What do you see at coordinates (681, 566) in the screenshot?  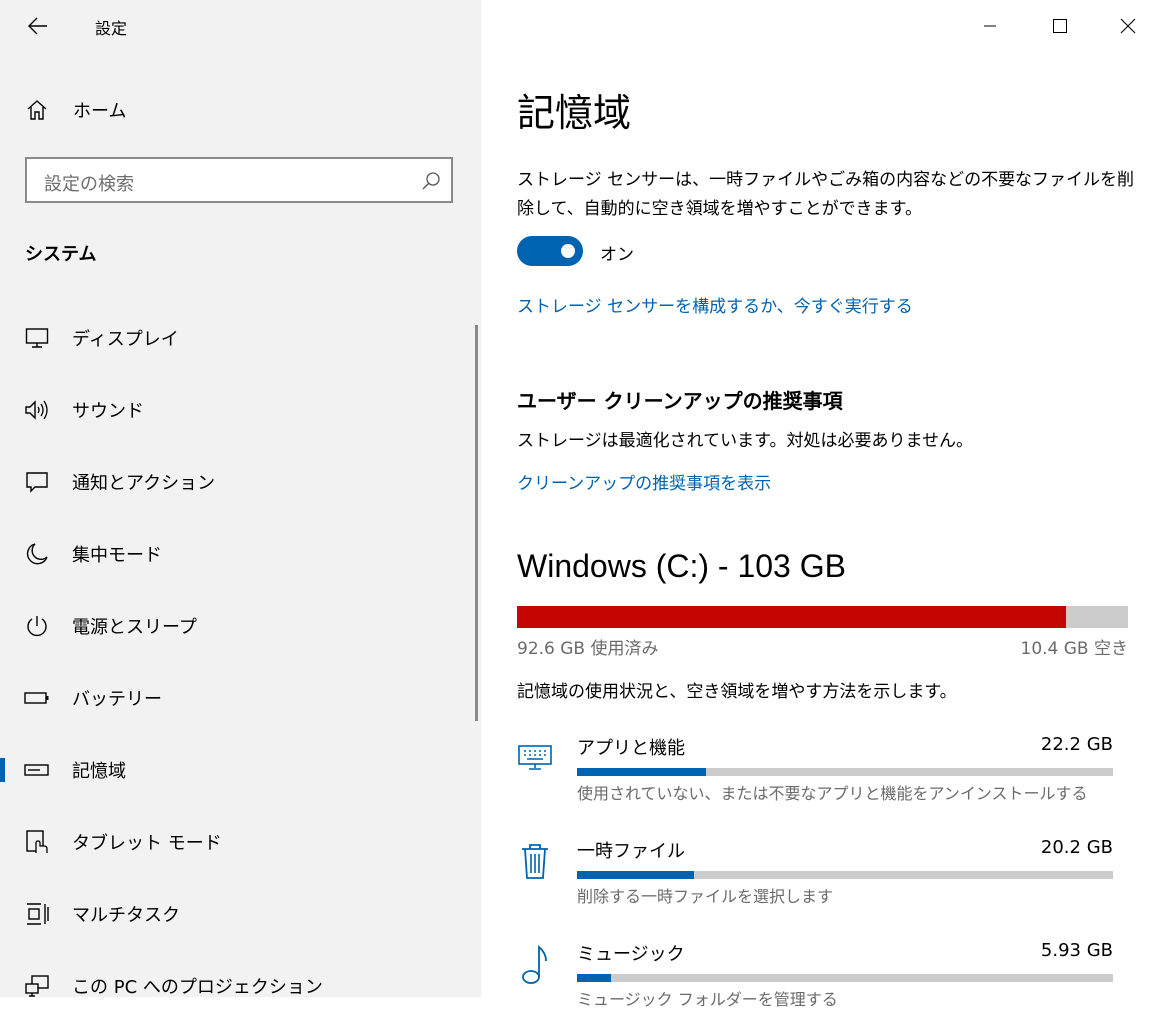 I see `drive-title: Windows (C:) - 103 GB` at bounding box center [681, 566].